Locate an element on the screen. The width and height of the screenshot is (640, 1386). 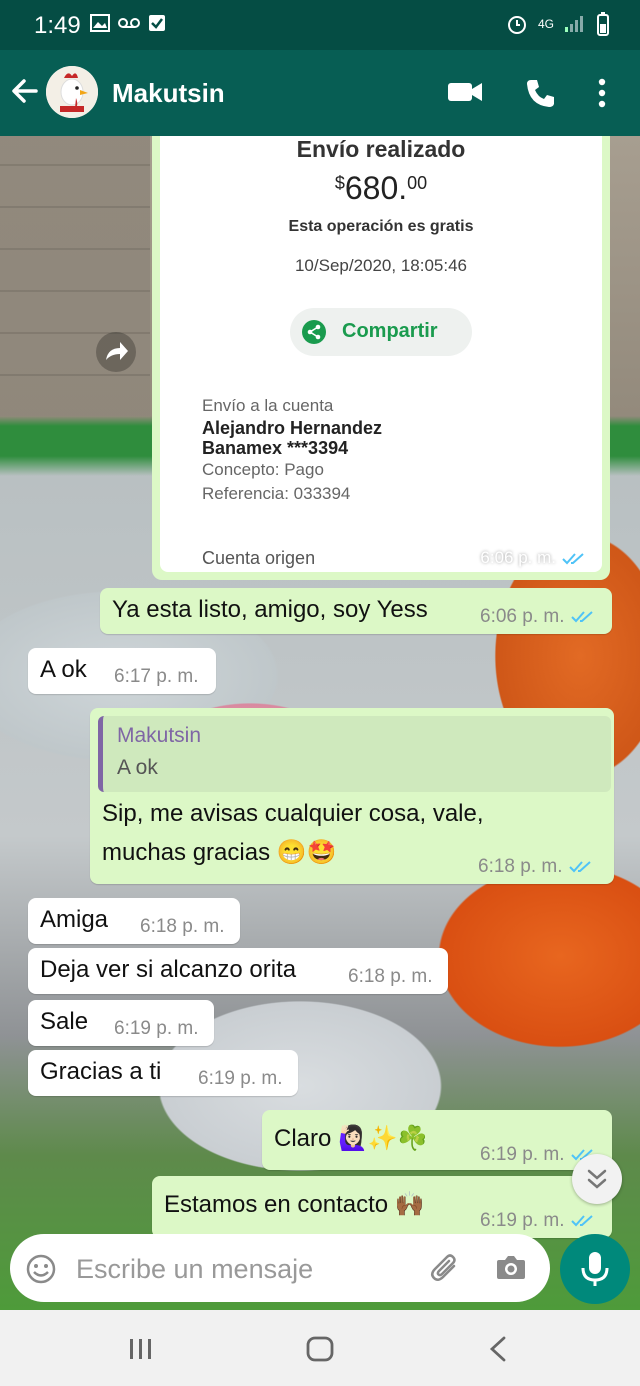
forward-icon is located at coordinates (117, 351).